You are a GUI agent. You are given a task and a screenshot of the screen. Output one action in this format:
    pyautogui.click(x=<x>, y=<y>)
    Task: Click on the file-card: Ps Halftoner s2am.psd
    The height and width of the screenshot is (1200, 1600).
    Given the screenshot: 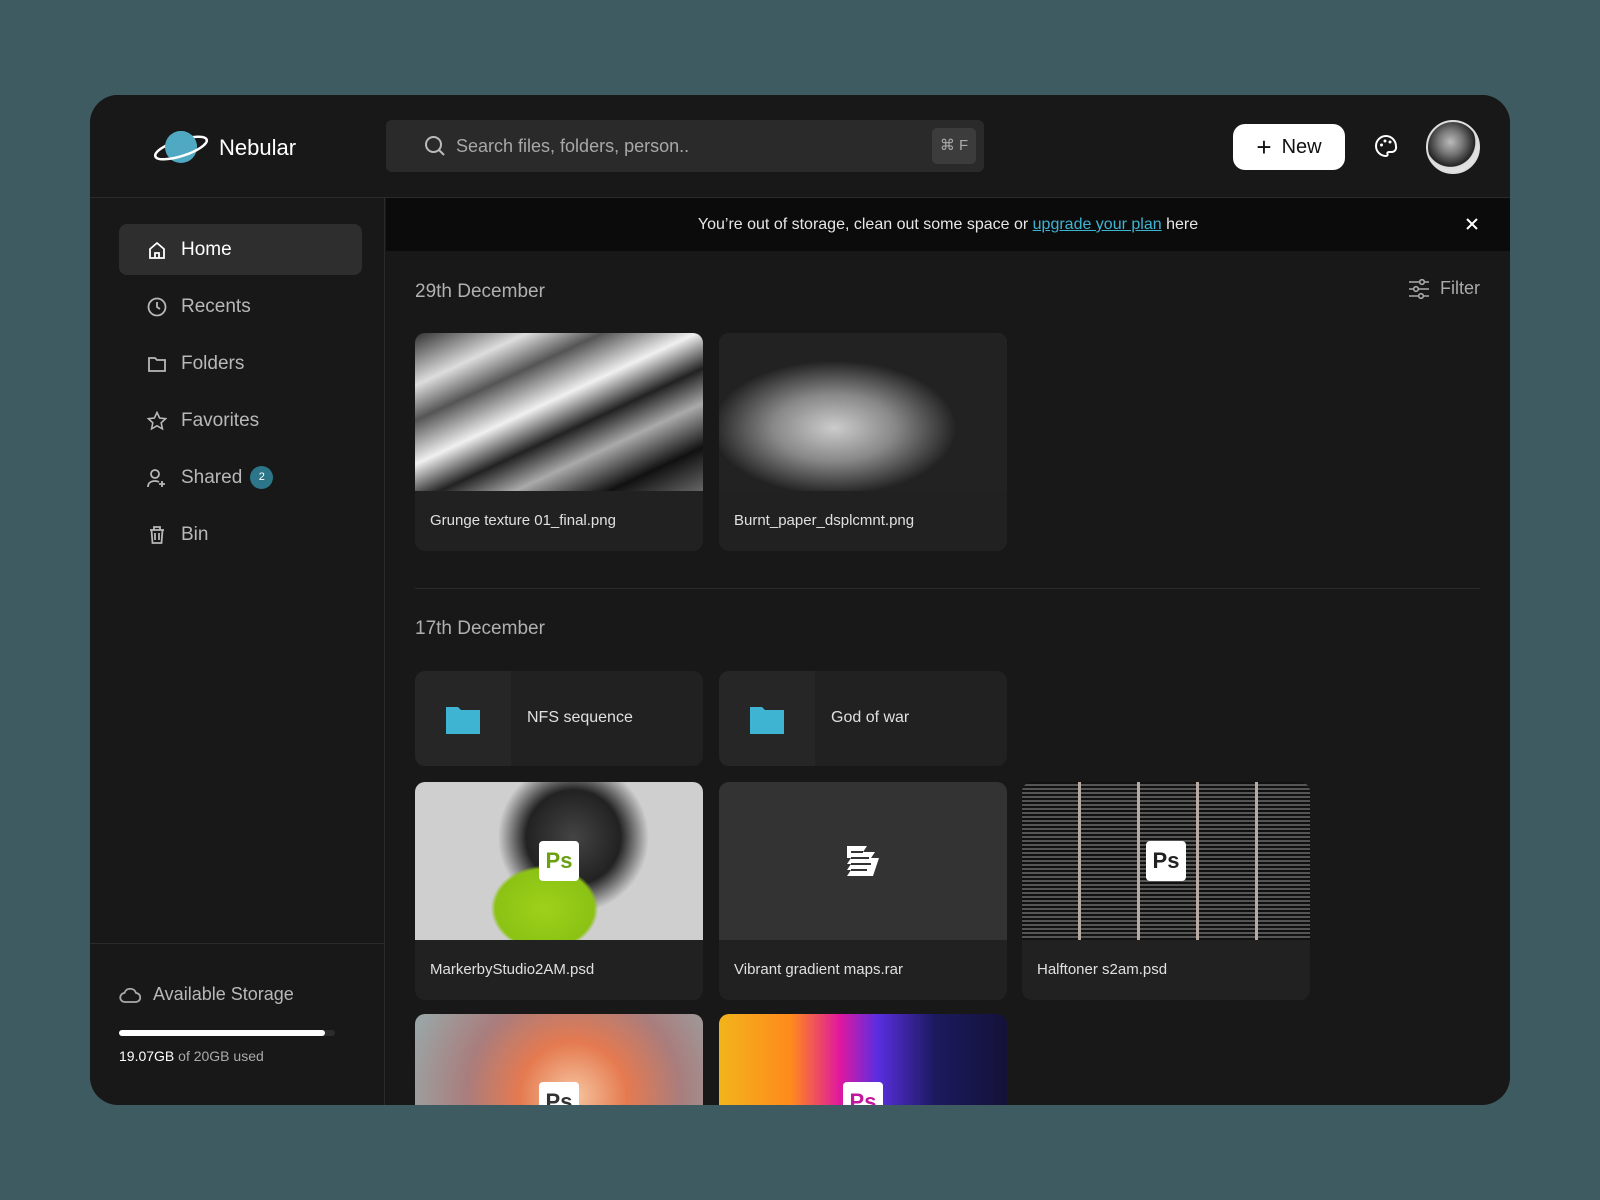 What is the action you would take?
    pyautogui.click(x=1166, y=891)
    